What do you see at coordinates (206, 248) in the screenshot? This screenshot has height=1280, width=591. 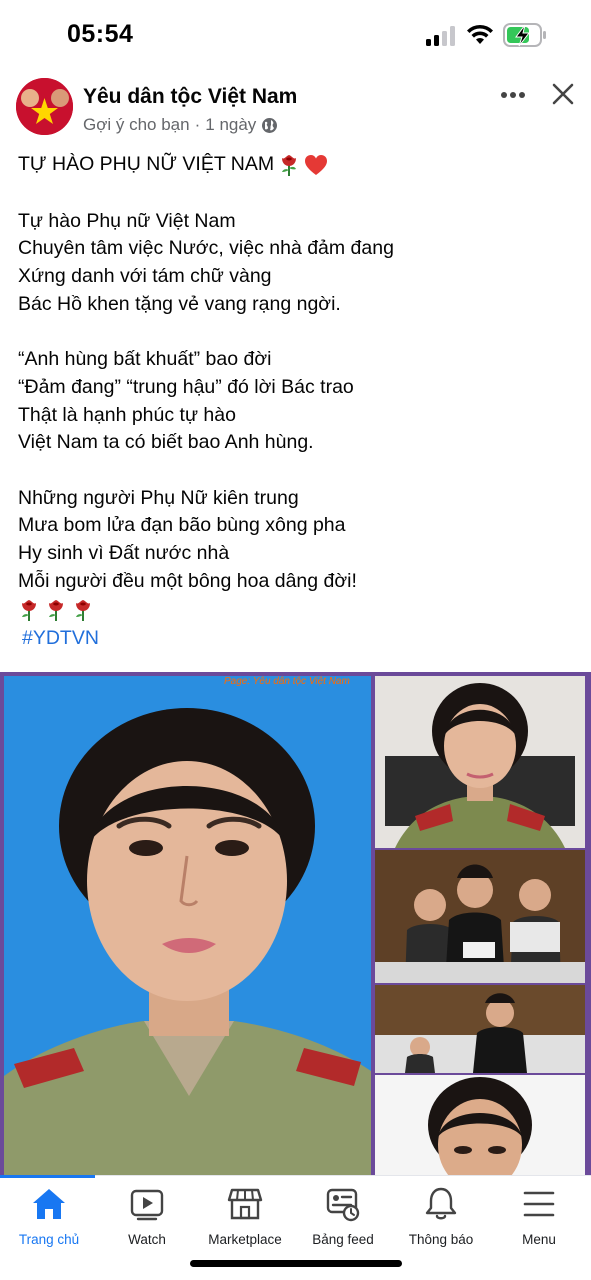 I see `poem-line: Chuyên tâm việc Nước, việc nhà đảm đang` at bounding box center [206, 248].